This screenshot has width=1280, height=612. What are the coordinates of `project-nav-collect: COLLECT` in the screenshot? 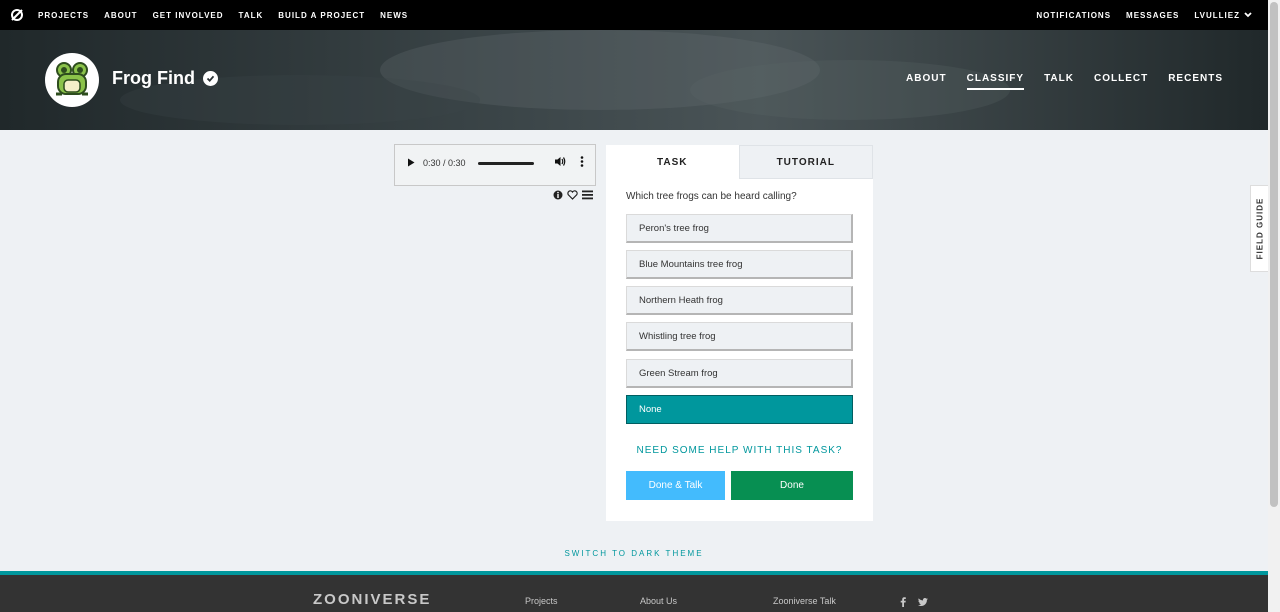 It's located at (1121, 81).